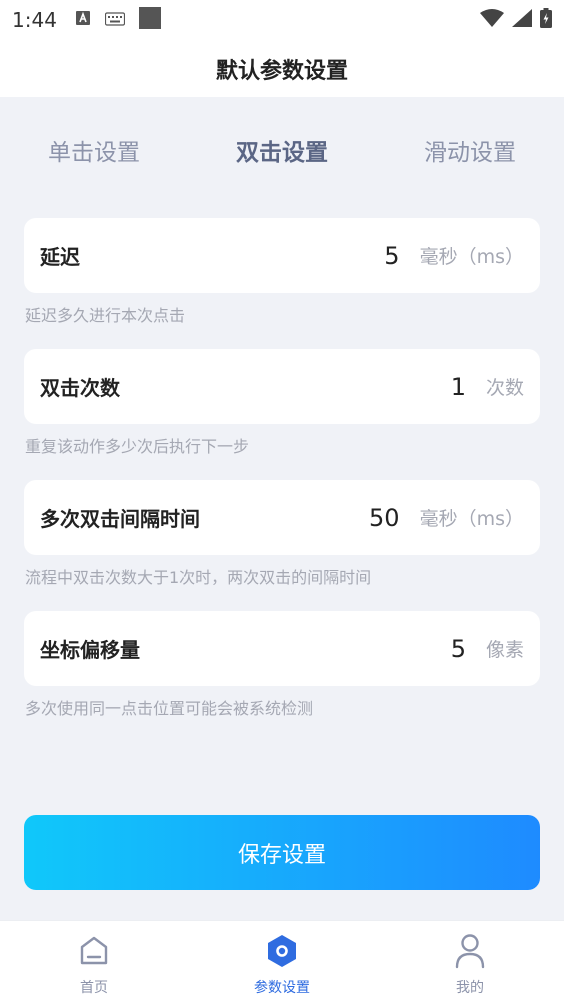  Describe the element at coordinates (282, 386) in the screenshot. I see `double-click-count-card: 双击次数 1 次数` at that location.